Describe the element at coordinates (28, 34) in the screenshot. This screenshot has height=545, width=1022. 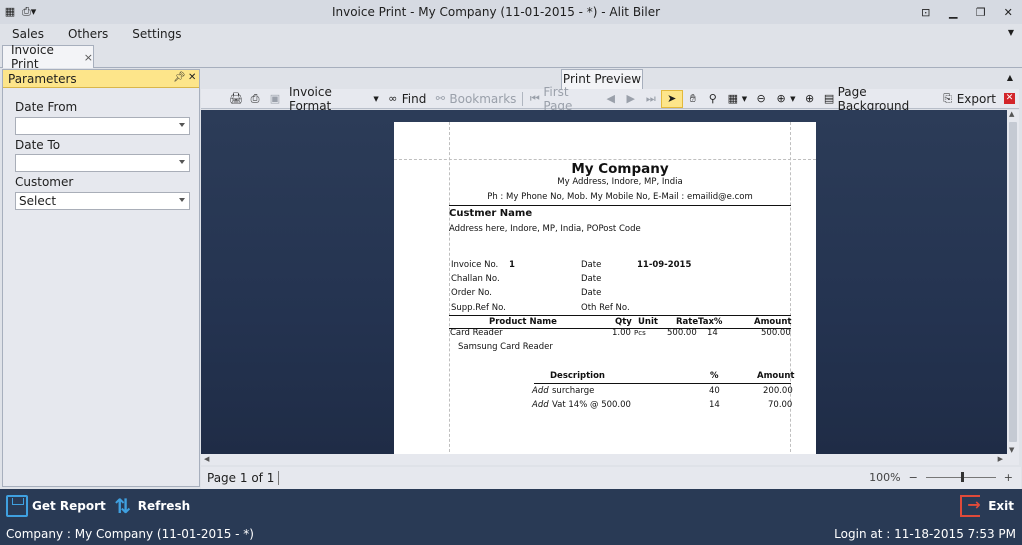
I see `menu-sales: Sales` at that location.